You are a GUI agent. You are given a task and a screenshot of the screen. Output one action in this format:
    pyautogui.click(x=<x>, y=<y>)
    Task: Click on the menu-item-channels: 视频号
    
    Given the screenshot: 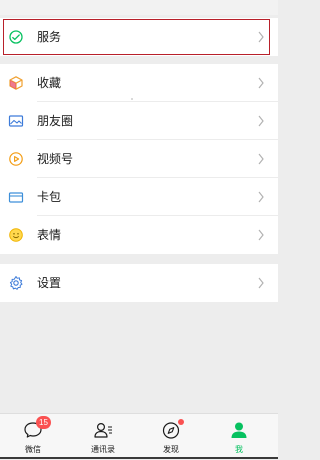 What is the action you would take?
    pyautogui.click(x=139, y=159)
    